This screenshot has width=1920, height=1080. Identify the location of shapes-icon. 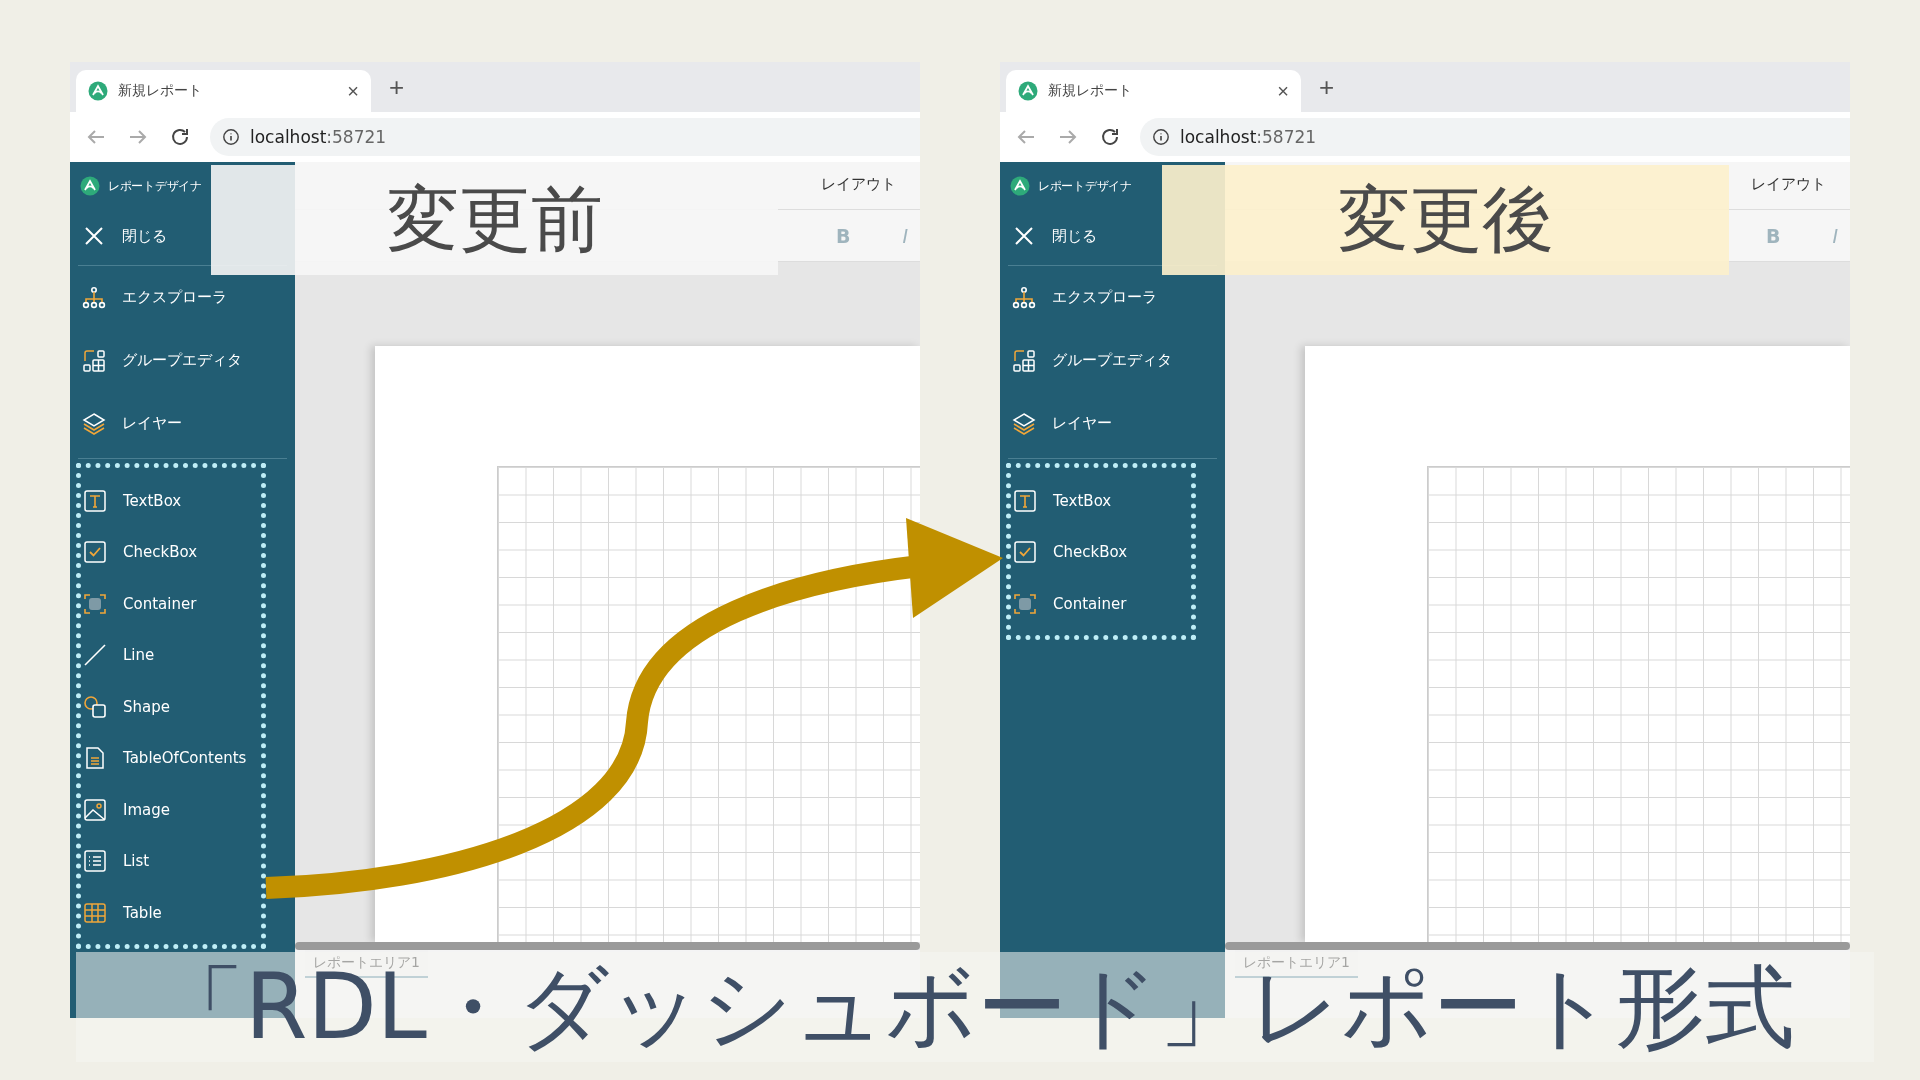
(95, 706).